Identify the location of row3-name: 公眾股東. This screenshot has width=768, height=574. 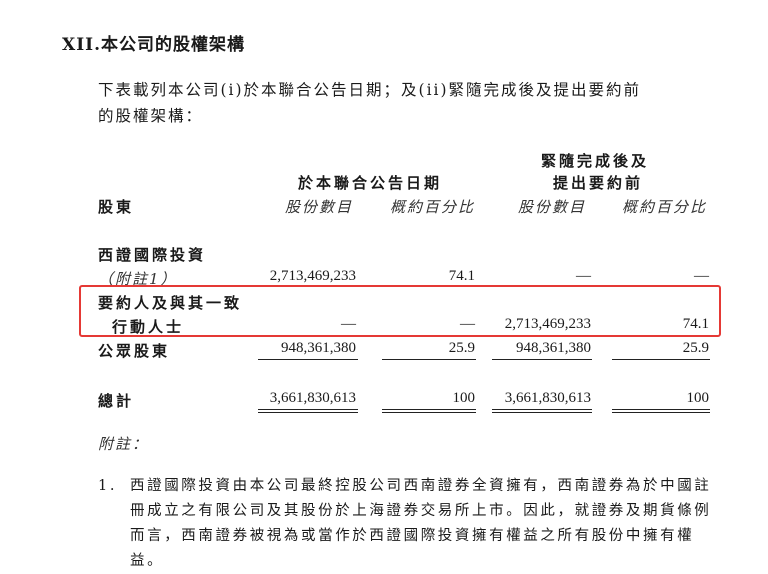
(134, 351).